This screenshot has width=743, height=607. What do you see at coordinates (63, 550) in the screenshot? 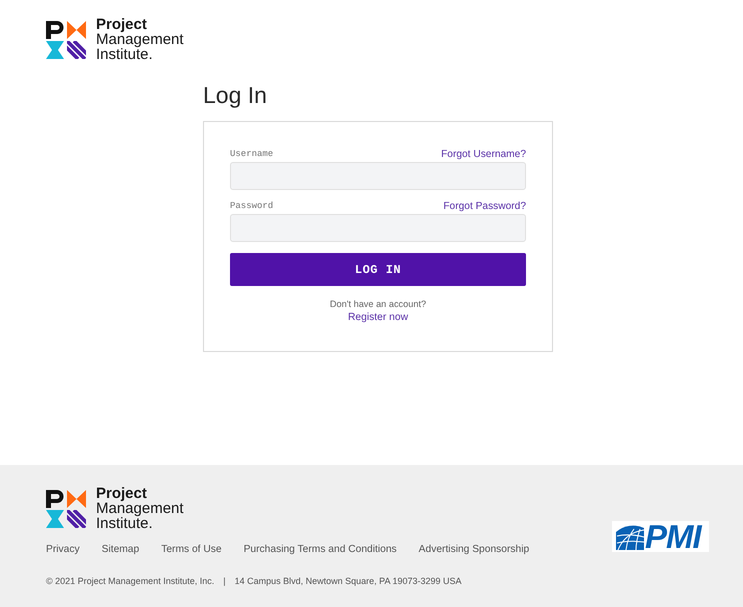
I see `footer-link: Privacy` at bounding box center [63, 550].